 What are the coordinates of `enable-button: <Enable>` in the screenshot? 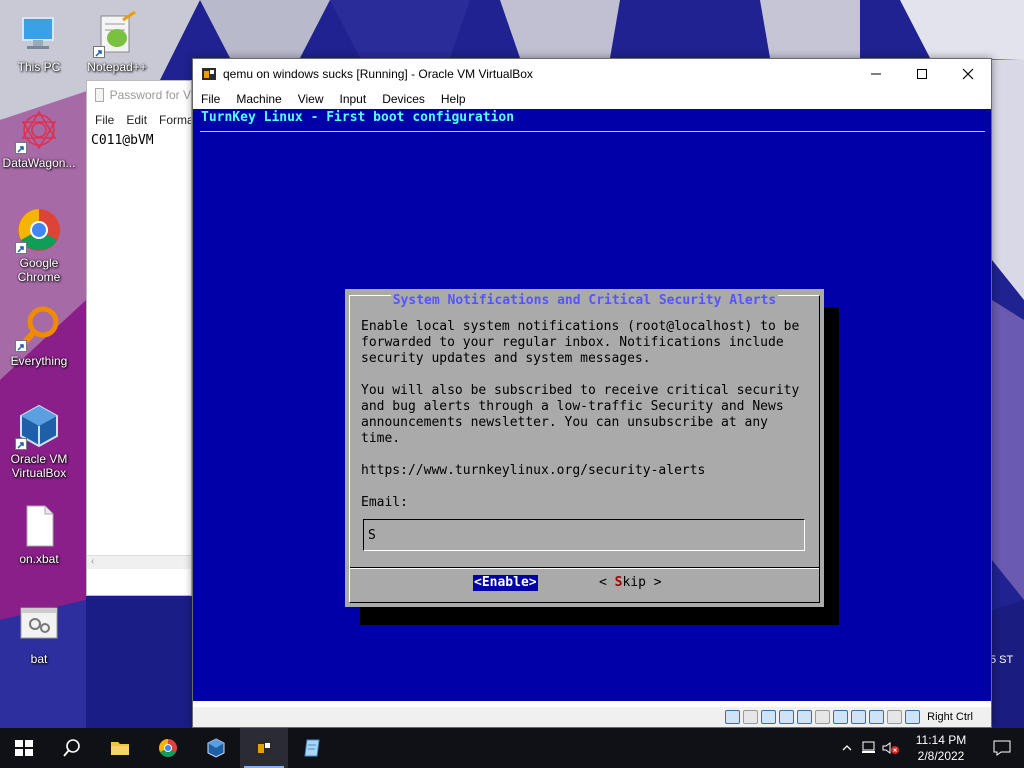 It's located at (505, 583).